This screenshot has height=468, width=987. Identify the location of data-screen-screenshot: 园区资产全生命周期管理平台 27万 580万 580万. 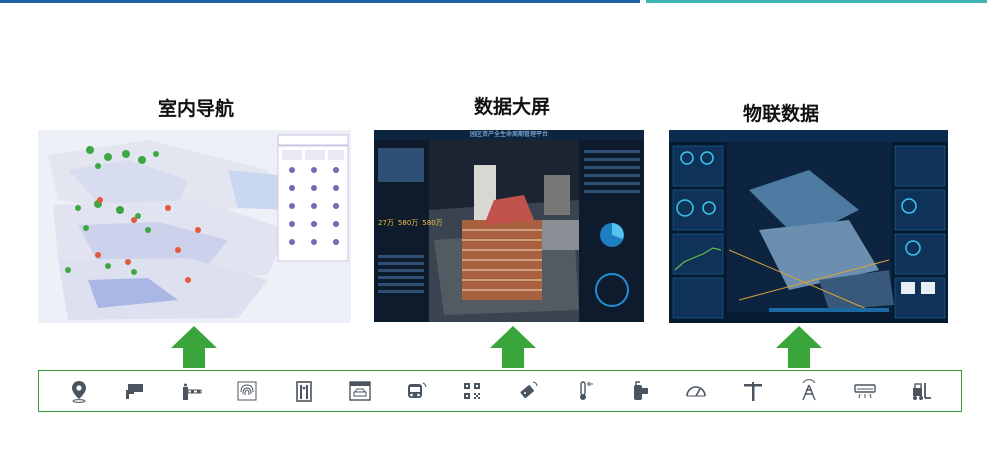
(509, 226).